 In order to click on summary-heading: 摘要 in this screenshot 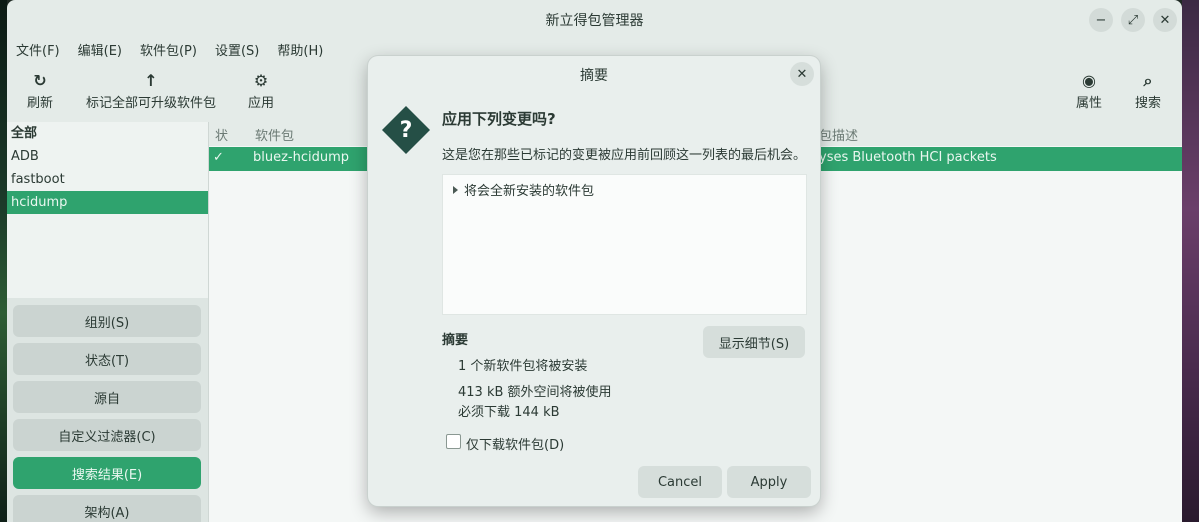, I will do `click(455, 340)`.